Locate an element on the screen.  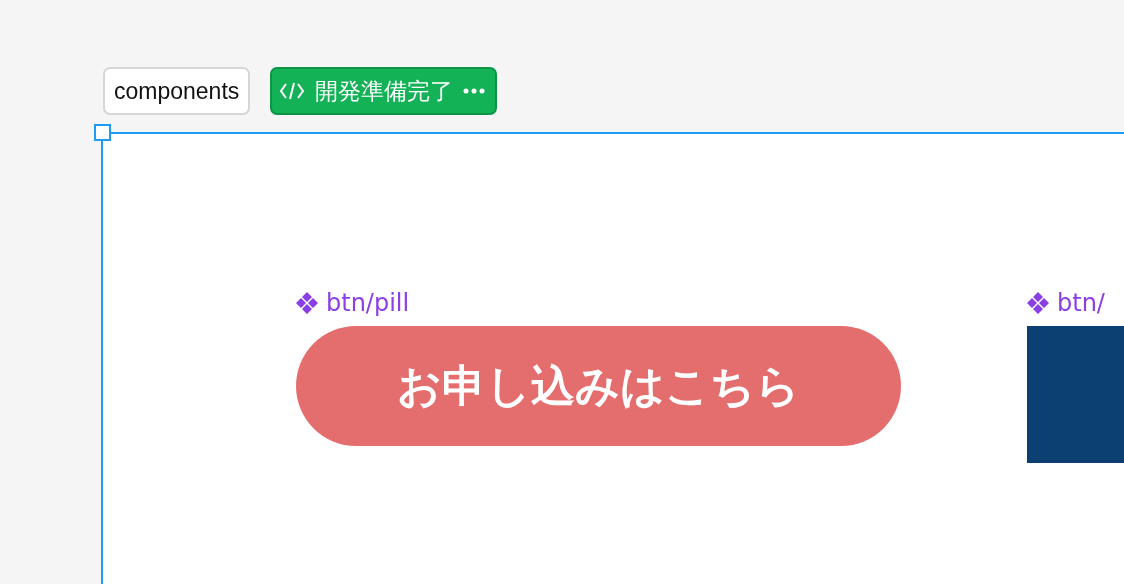
more-icon is located at coordinates (474, 91).